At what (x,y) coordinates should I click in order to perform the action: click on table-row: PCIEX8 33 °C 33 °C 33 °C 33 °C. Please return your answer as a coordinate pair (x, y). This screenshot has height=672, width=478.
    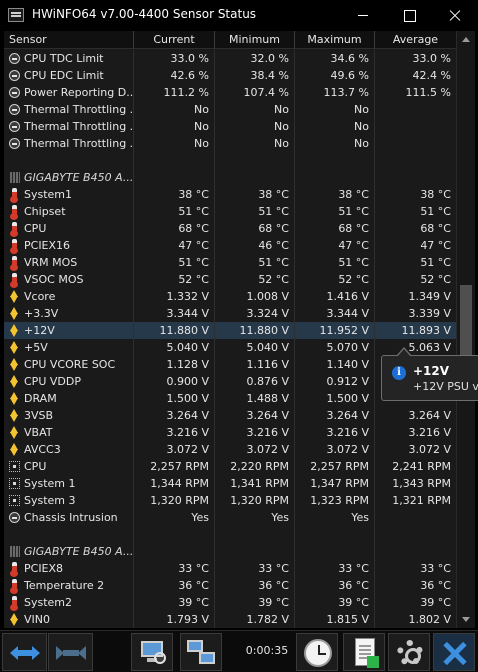
    Looking at the image, I should click on (230, 568).